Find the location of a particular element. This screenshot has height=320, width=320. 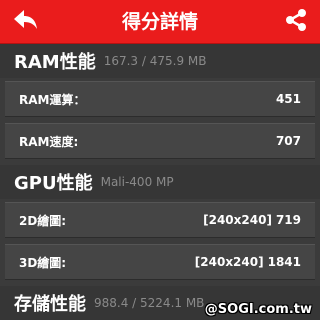

share-icon is located at coordinates (296, 22).